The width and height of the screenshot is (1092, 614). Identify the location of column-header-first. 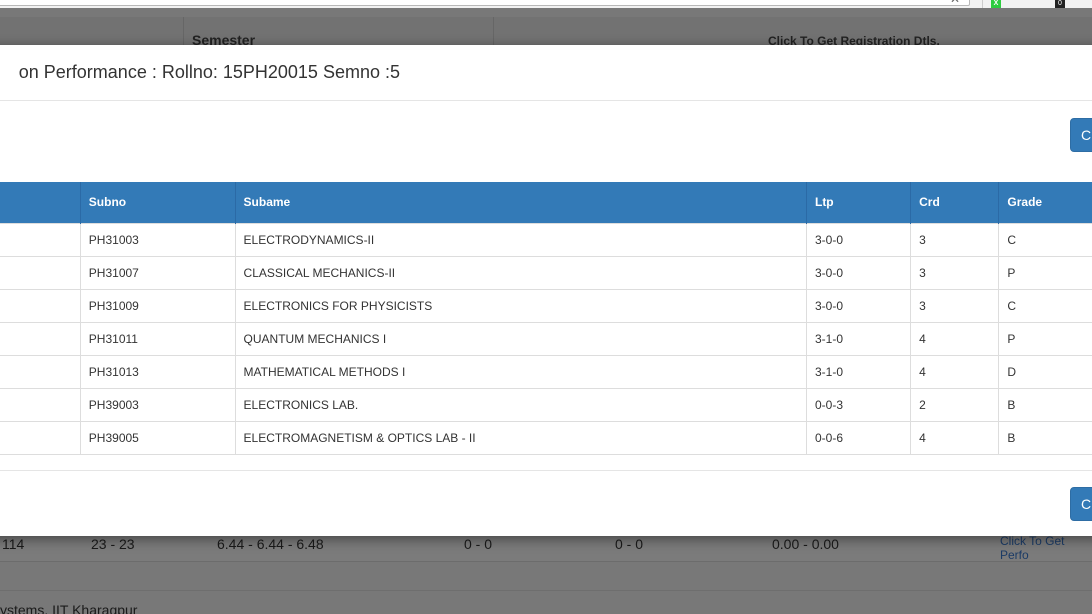
(40, 202).